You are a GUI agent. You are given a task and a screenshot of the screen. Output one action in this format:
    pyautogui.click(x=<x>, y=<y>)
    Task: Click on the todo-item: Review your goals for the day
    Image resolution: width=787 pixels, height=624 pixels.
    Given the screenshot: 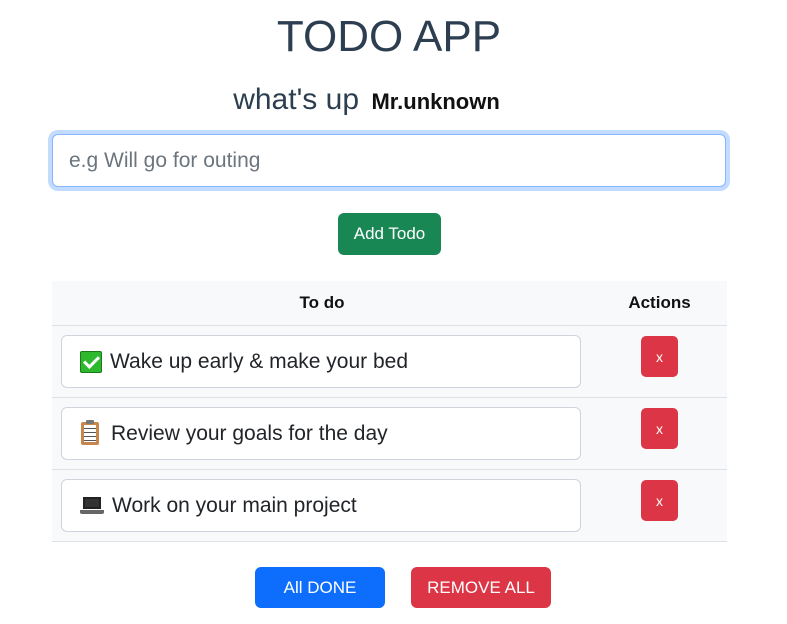 What is the action you would take?
    pyautogui.click(x=321, y=433)
    